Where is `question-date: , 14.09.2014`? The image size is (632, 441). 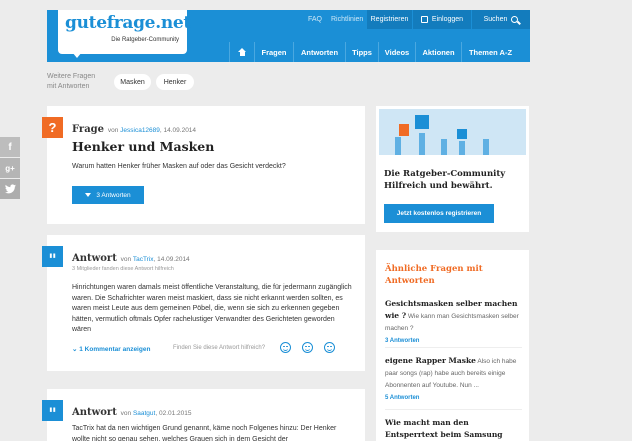
question-date: , 14.09.2014 is located at coordinates (178, 130).